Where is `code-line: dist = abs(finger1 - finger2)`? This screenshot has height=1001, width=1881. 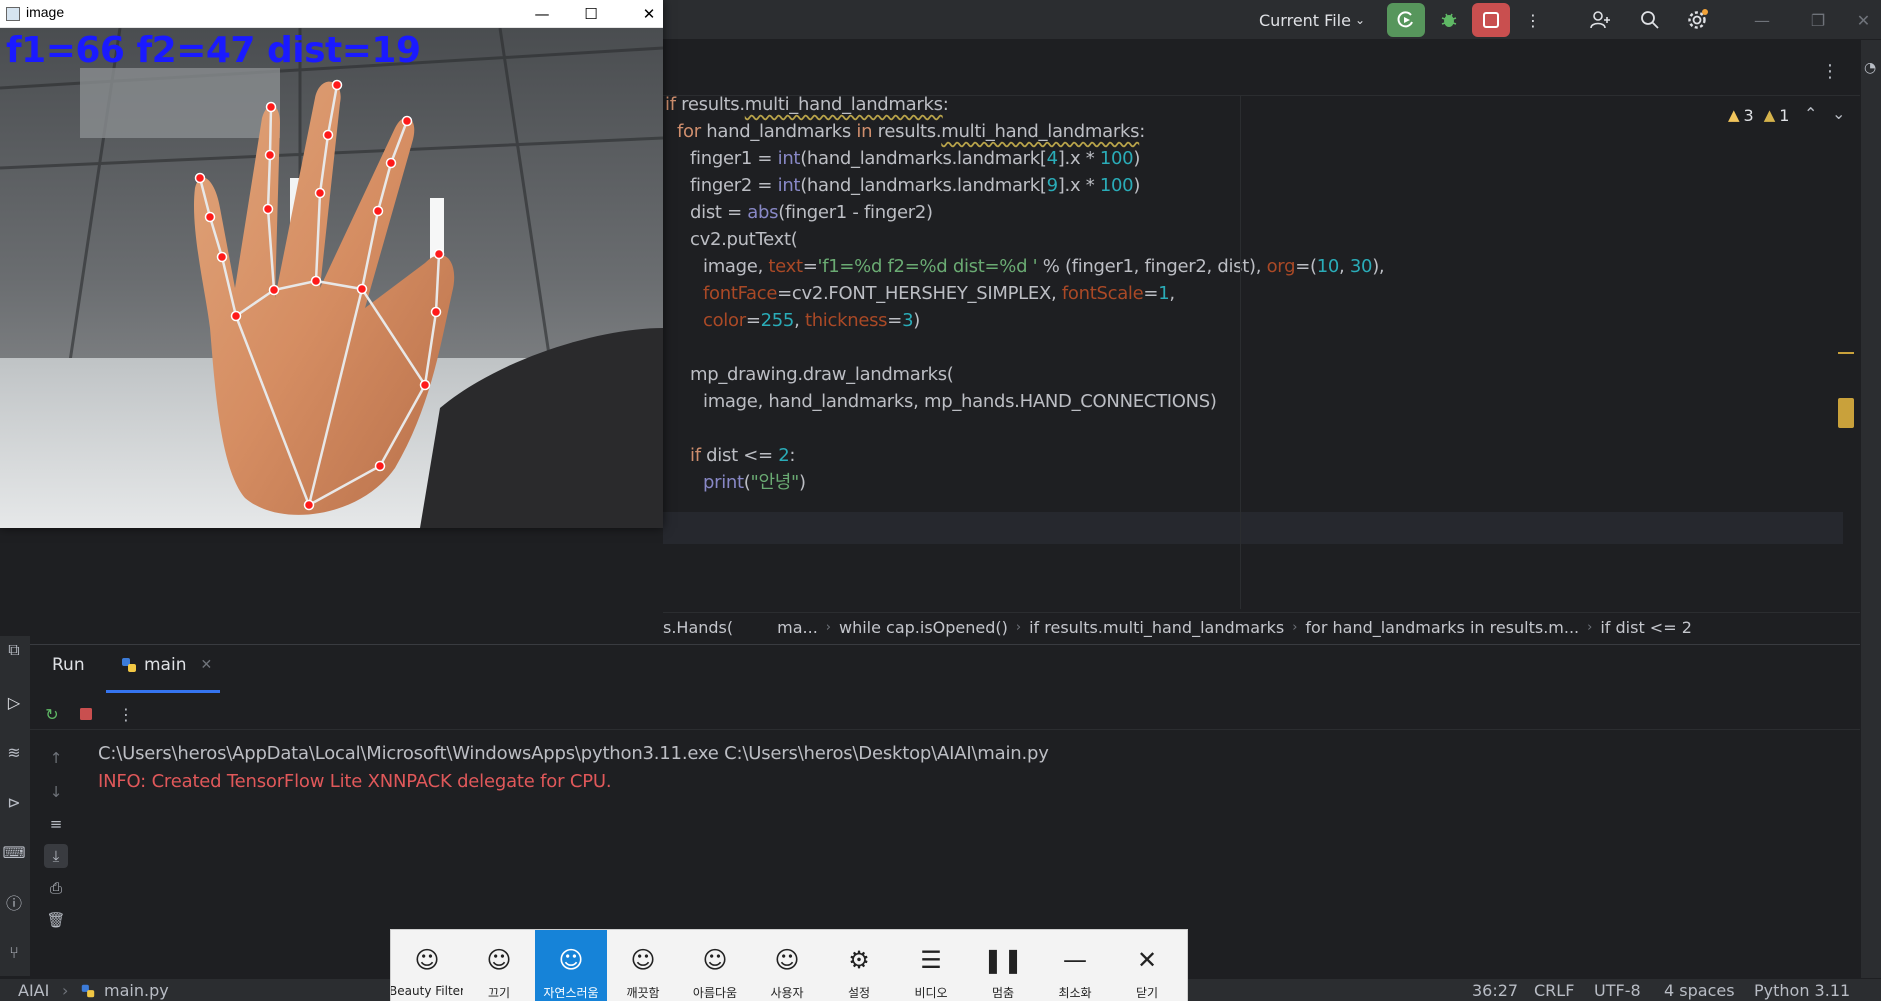
code-line: dist = abs(finger1 - finger2) is located at coordinates (811, 213).